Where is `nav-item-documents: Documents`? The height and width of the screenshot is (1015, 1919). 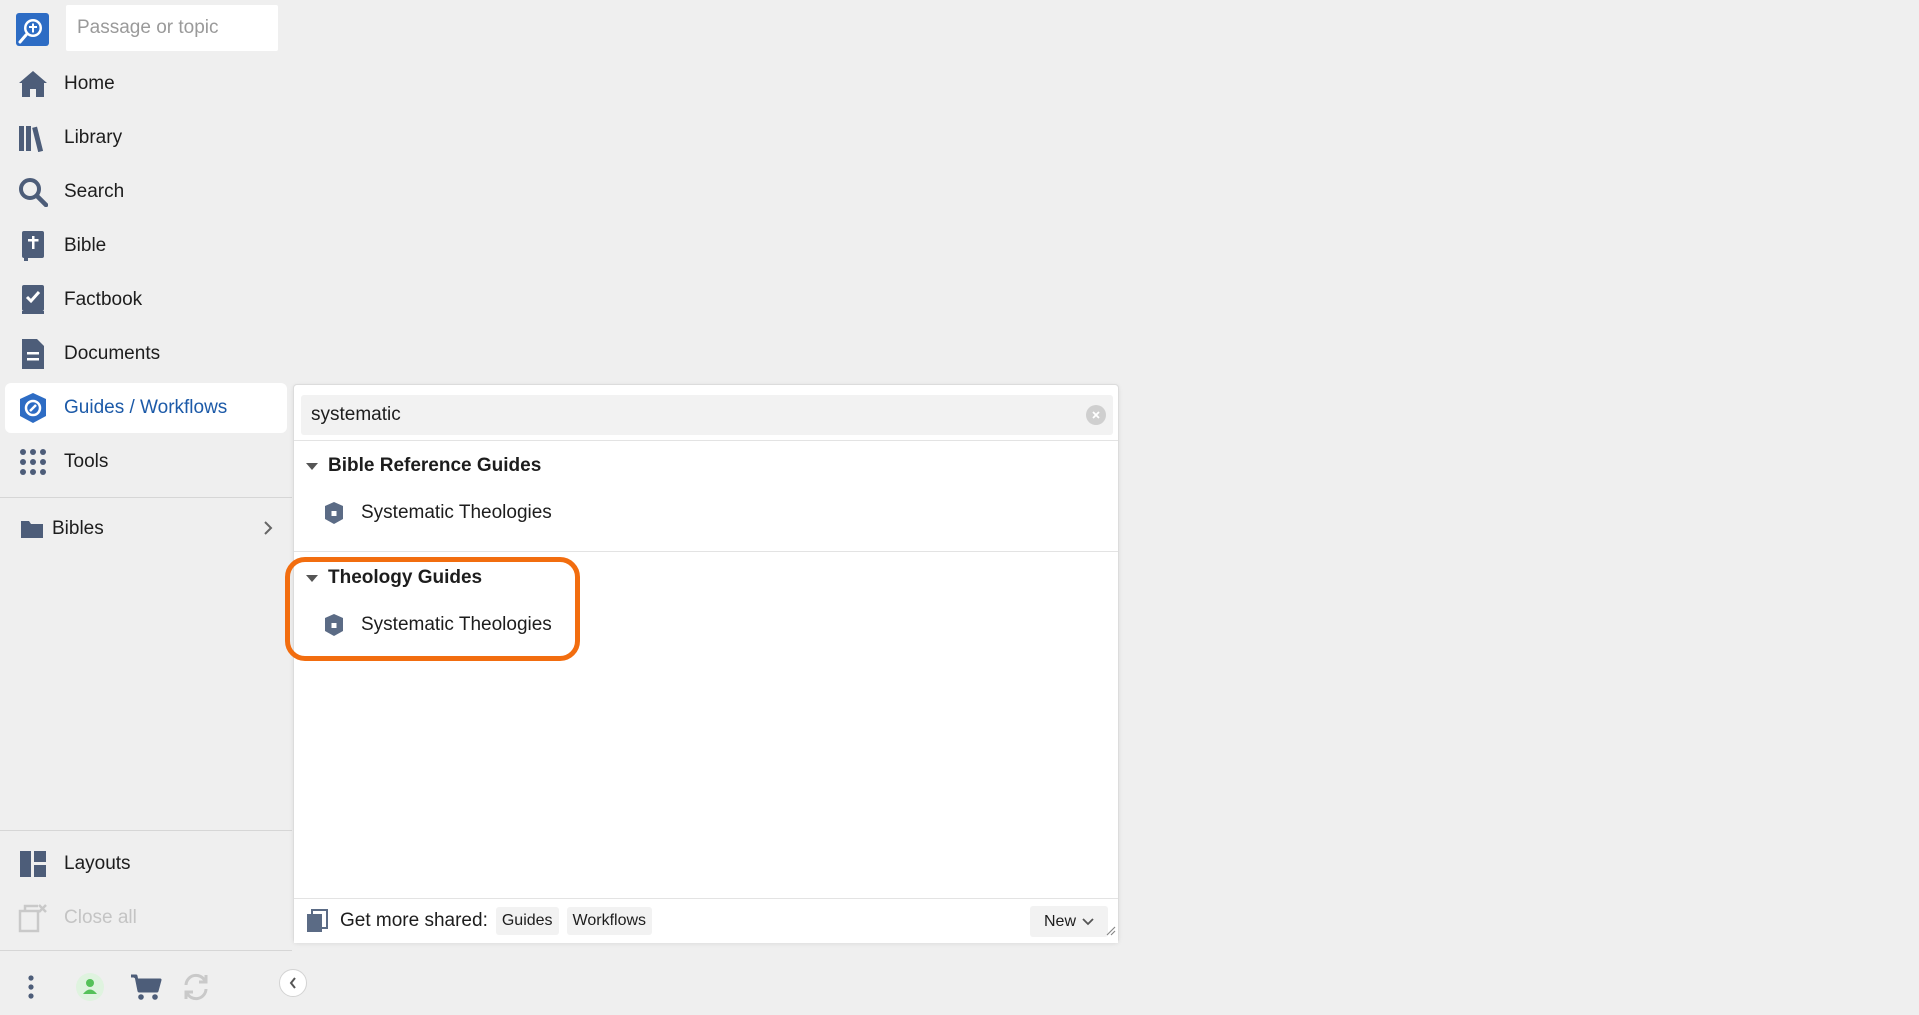
nav-item-documents: Documents is located at coordinates (146, 354).